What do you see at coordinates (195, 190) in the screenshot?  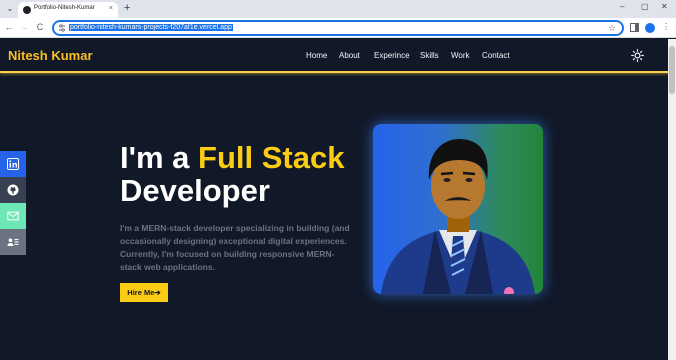 I see `hero-heading-suffix: Developer` at bounding box center [195, 190].